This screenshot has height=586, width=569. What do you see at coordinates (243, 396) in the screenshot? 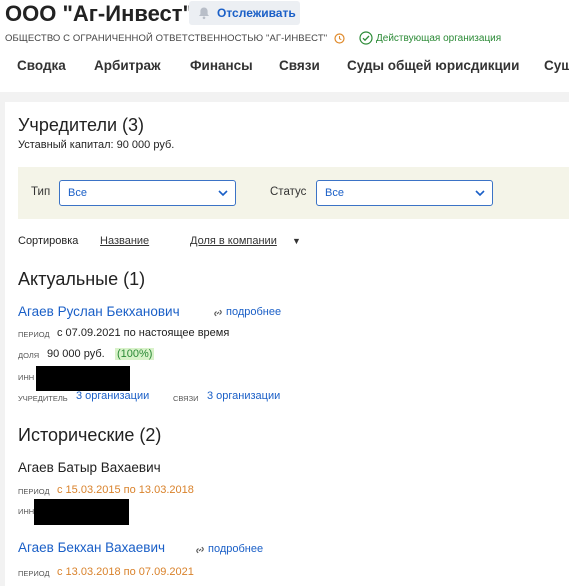
I see `links-orgs-link: 3 организации` at bounding box center [243, 396].